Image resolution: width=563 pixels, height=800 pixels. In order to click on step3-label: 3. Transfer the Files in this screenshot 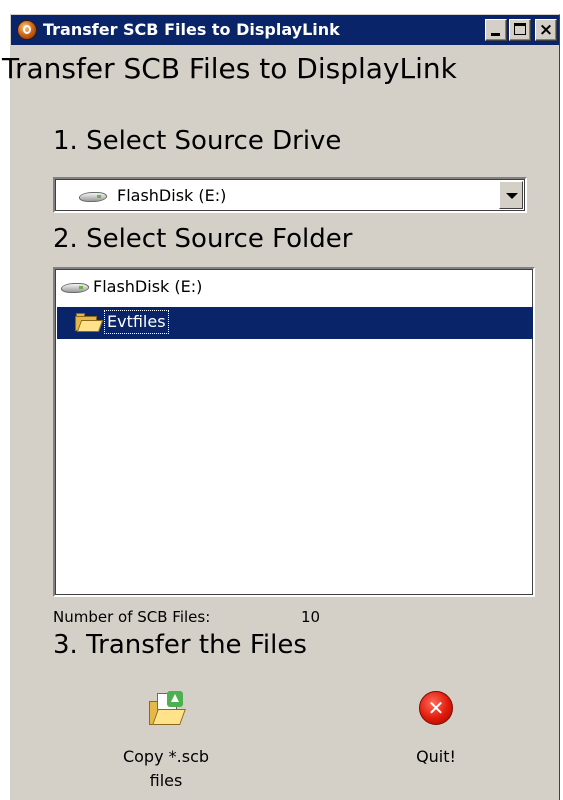, I will do `click(180, 645)`.